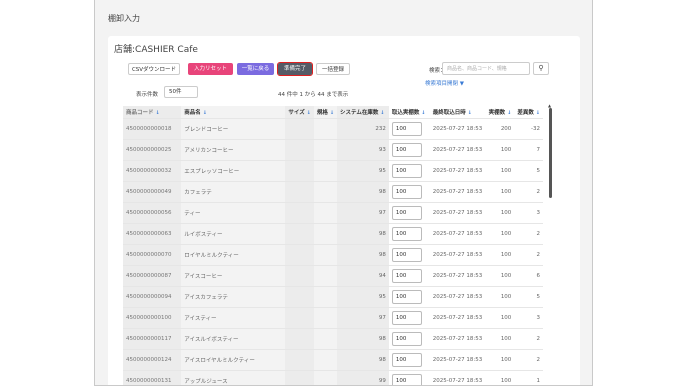 This screenshot has height=388, width=688. Describe the element at coordinates (233, 276) in the screenshot. I see `cell-name: アイスコーヒー` at that location.